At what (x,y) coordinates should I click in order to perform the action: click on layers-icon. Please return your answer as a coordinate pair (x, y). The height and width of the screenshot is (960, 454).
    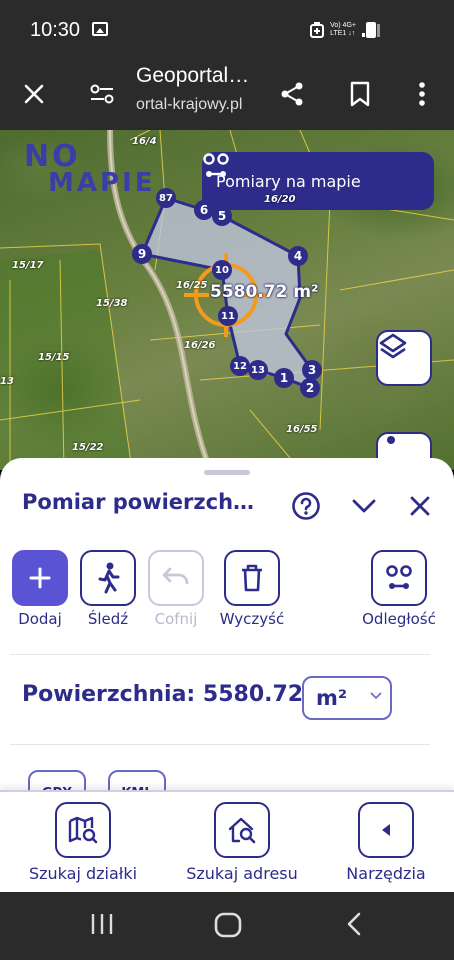
    Looking at the image, I should click on (393, 346).